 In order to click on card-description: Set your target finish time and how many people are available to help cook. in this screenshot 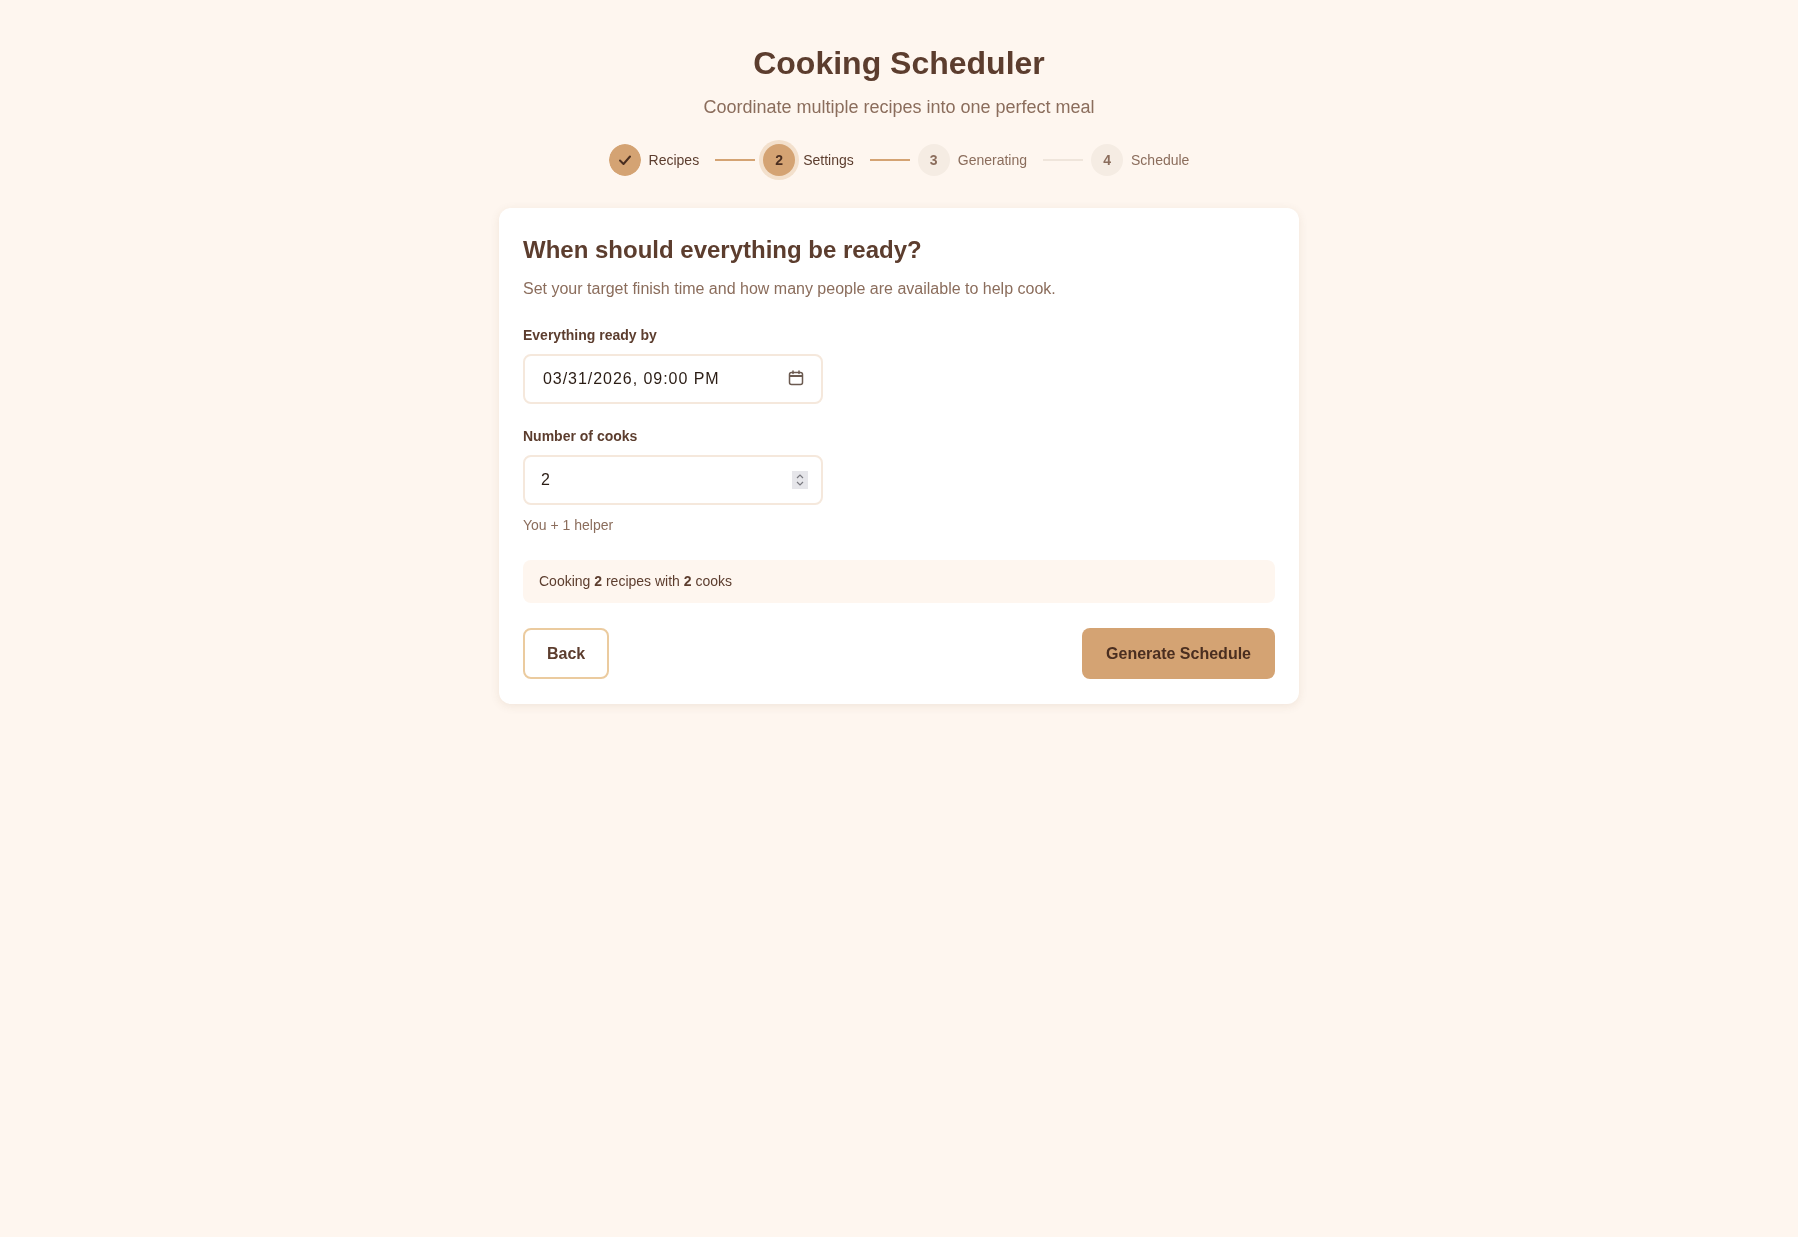, I will do `click(790, 289)`.